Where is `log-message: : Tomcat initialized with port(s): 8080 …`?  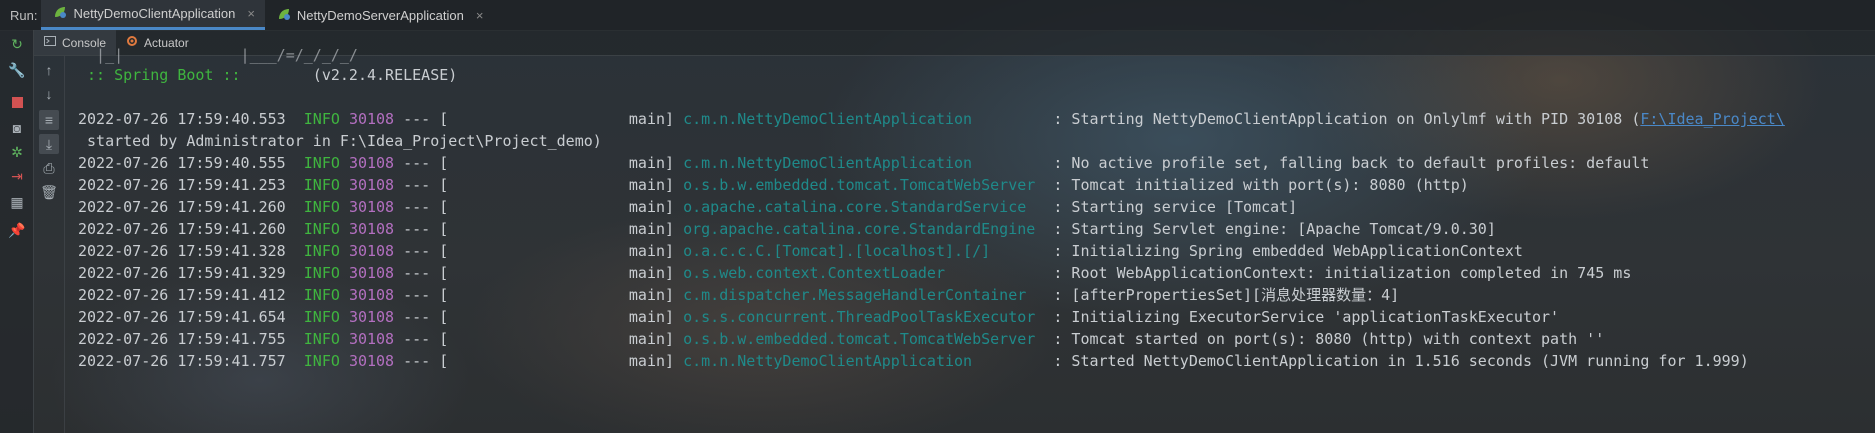 log-message: : Tomcat initialized with port(s): 8080 … is located at coordinates (1261, 185).